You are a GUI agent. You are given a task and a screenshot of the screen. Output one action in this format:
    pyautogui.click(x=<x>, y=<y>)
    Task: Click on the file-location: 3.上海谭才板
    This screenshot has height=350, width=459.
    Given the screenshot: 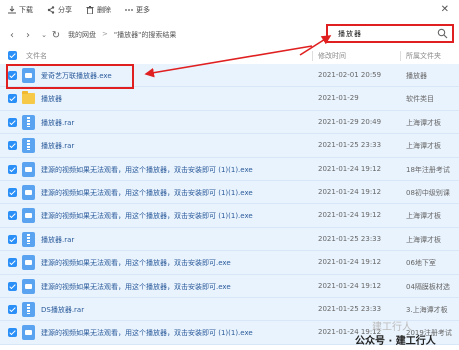 What is the action you would take?
    pyautogui.click(x=432, y=310)
    